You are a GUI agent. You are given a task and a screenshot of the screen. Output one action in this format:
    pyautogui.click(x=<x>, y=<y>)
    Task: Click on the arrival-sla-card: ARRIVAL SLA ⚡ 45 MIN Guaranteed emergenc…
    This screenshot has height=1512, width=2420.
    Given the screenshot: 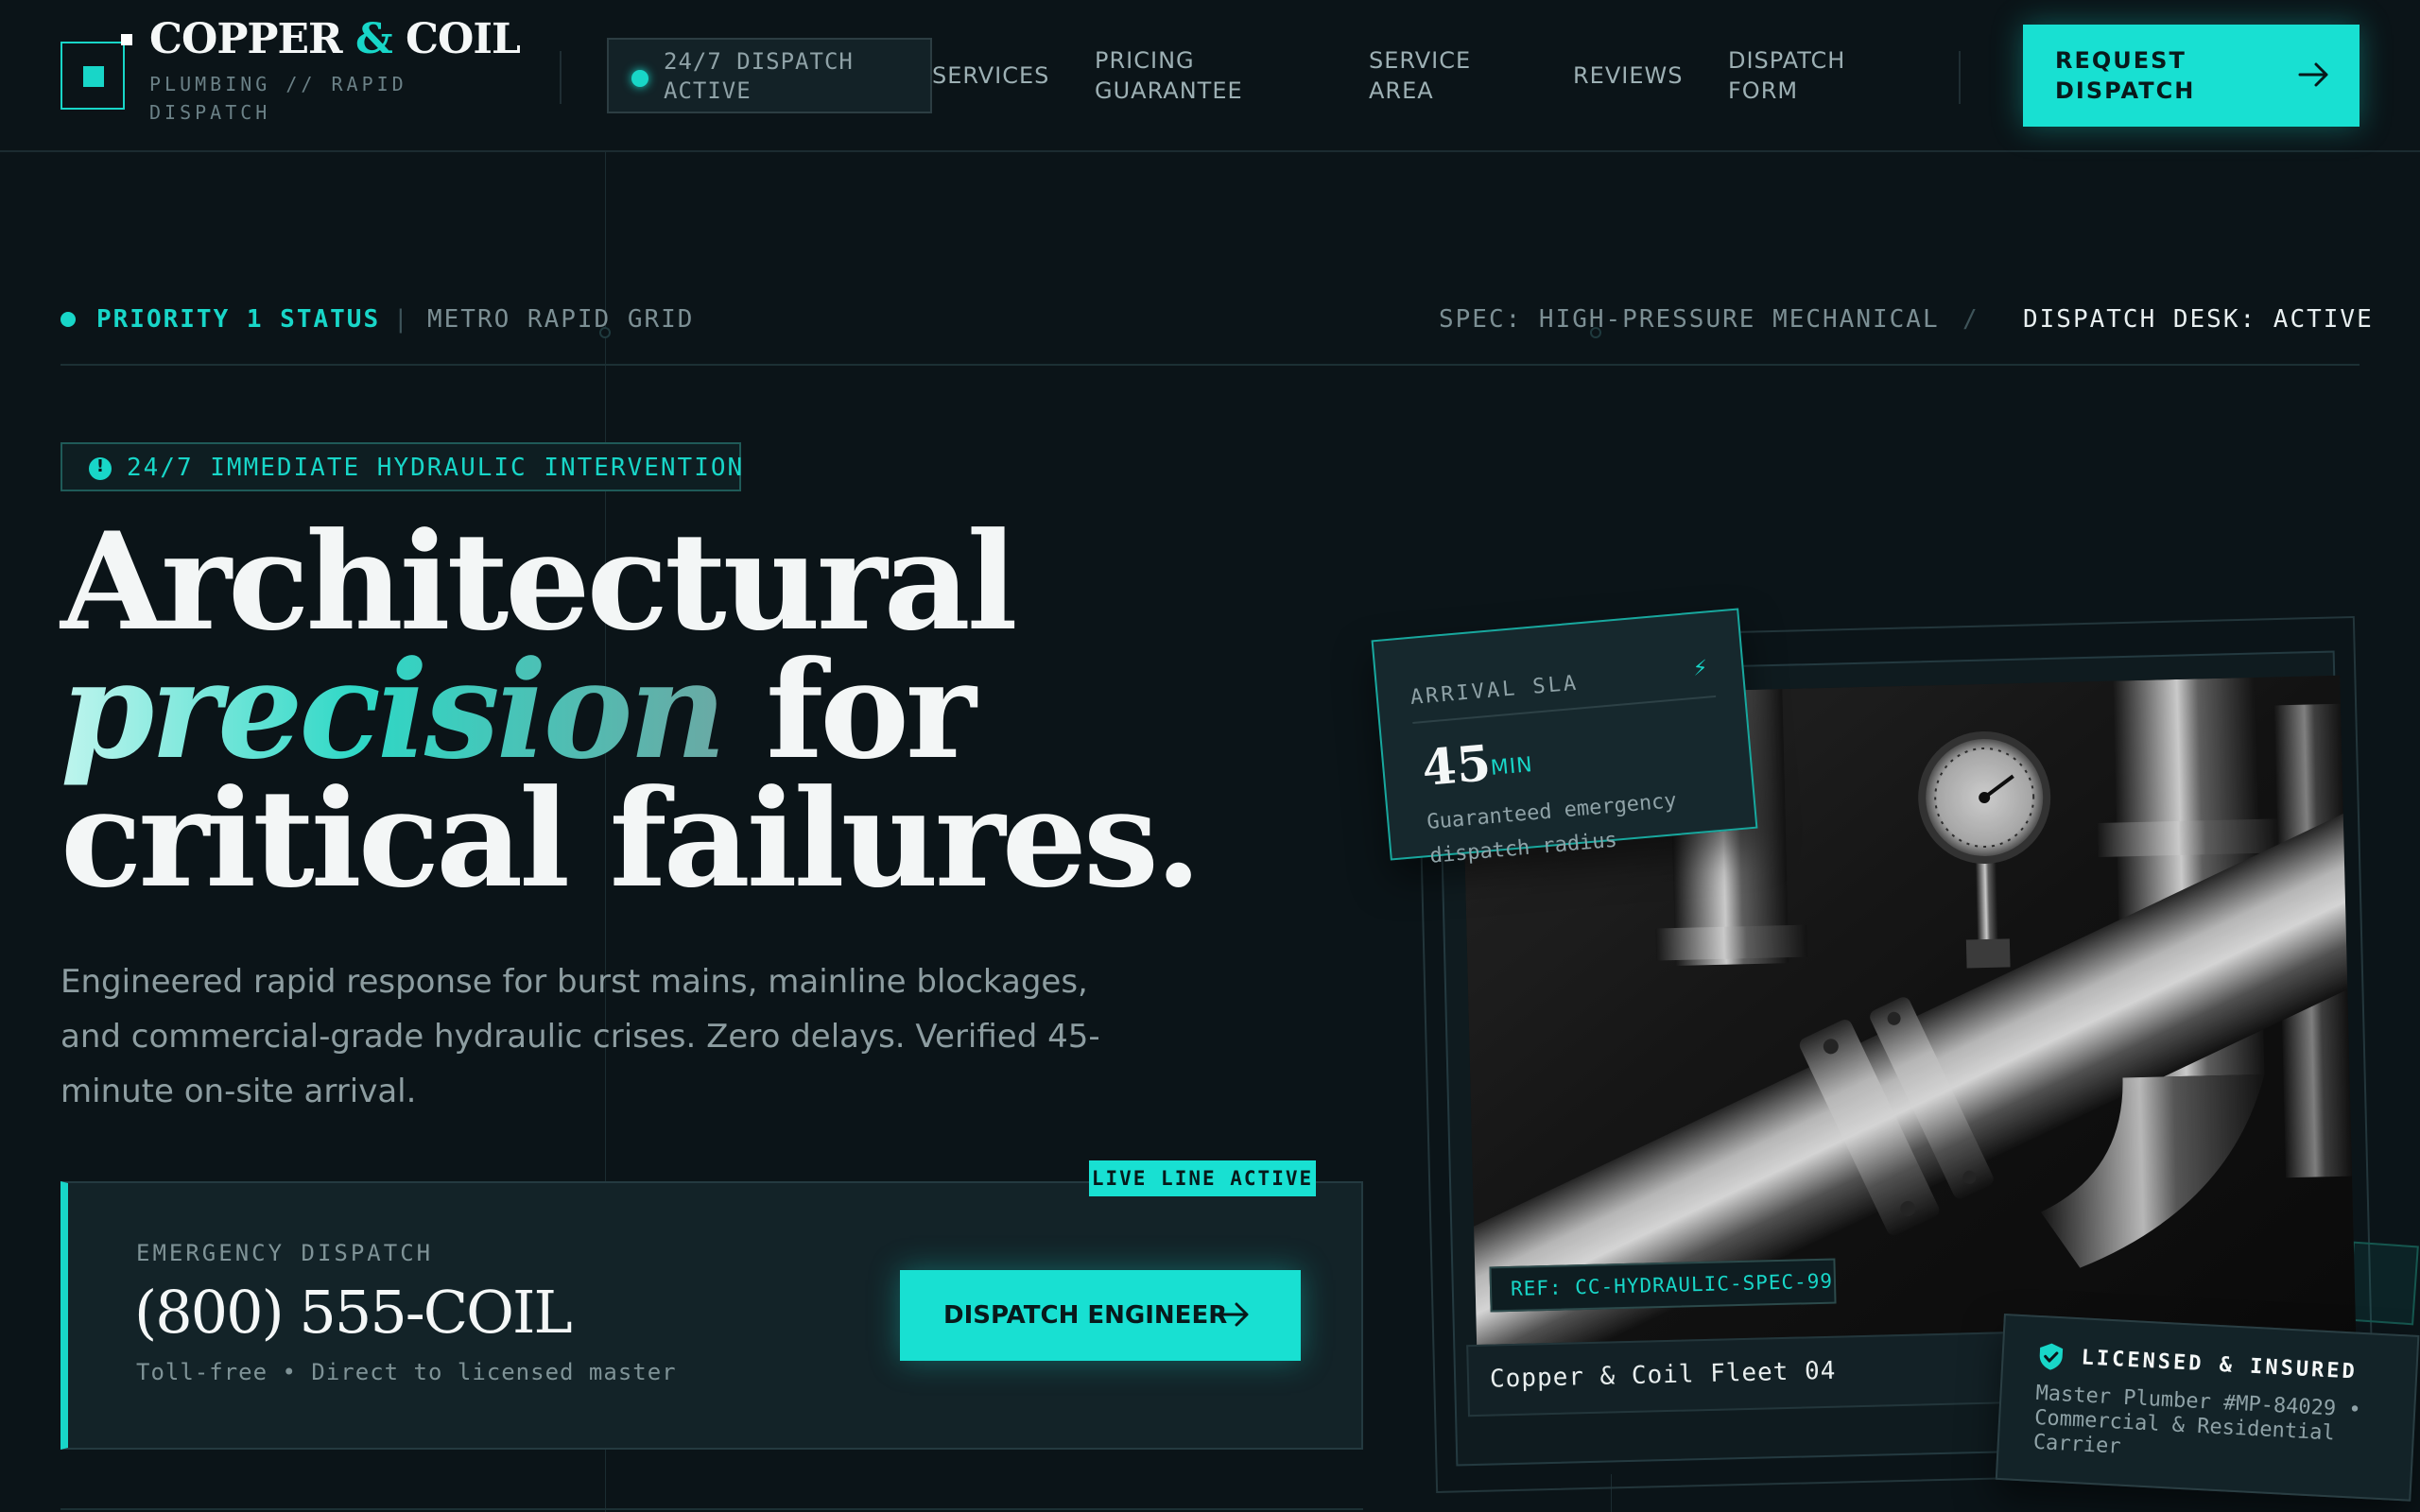 What is the action you would take?
    pyautogui.click(x=1565, y=738)
    